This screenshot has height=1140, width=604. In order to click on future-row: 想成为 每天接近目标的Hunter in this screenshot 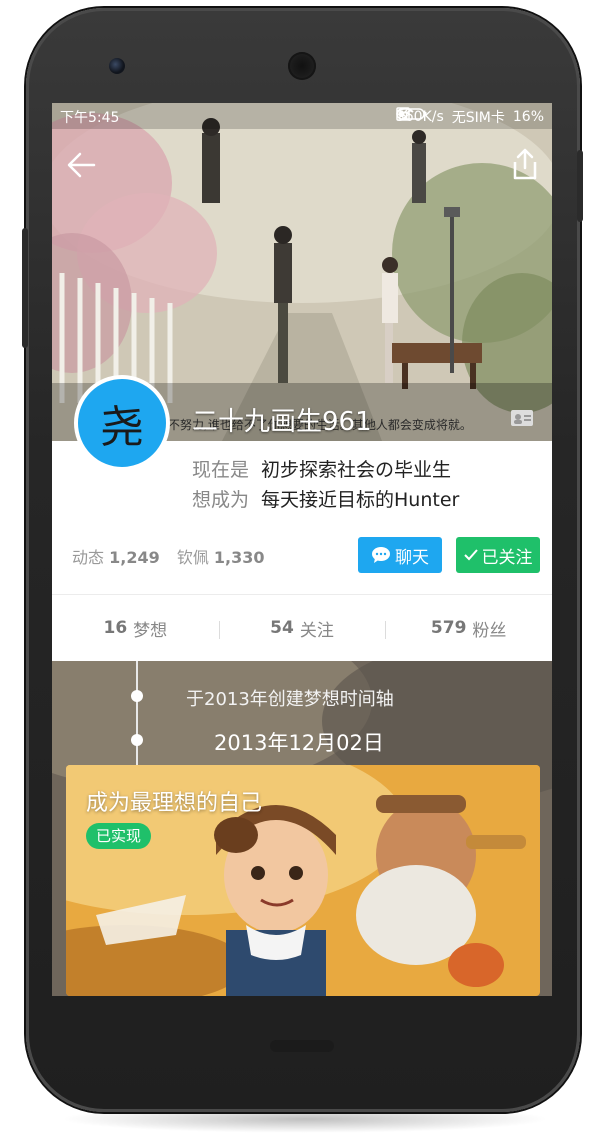, I will do `click(325, 500)`.